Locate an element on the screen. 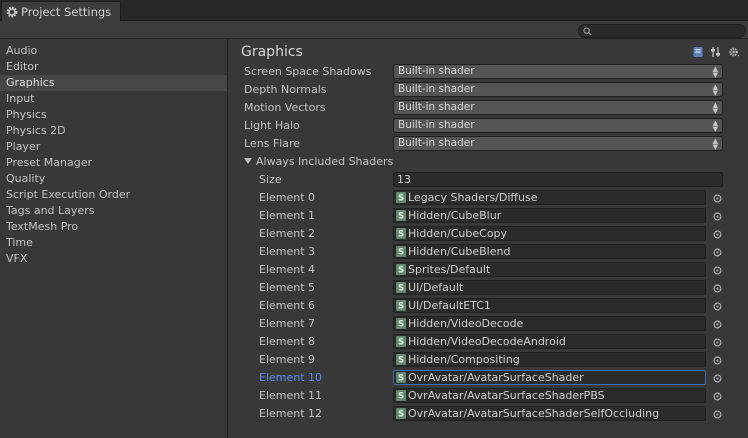 The height and width of the screenshot is (438, 748). shader-object-field: S Legacy Shaders/Diffuse is located at coordinates (549, 197).